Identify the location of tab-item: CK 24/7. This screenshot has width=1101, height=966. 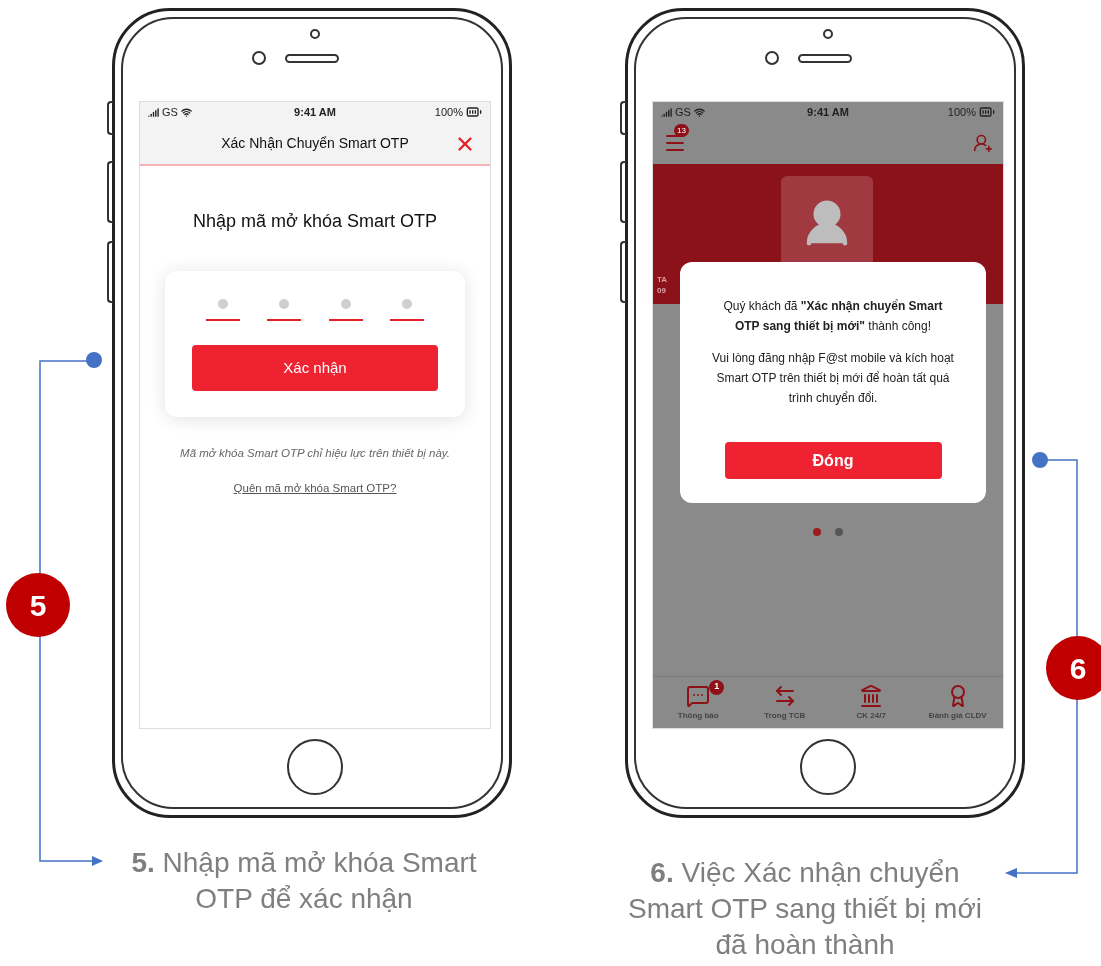
(871, 702).